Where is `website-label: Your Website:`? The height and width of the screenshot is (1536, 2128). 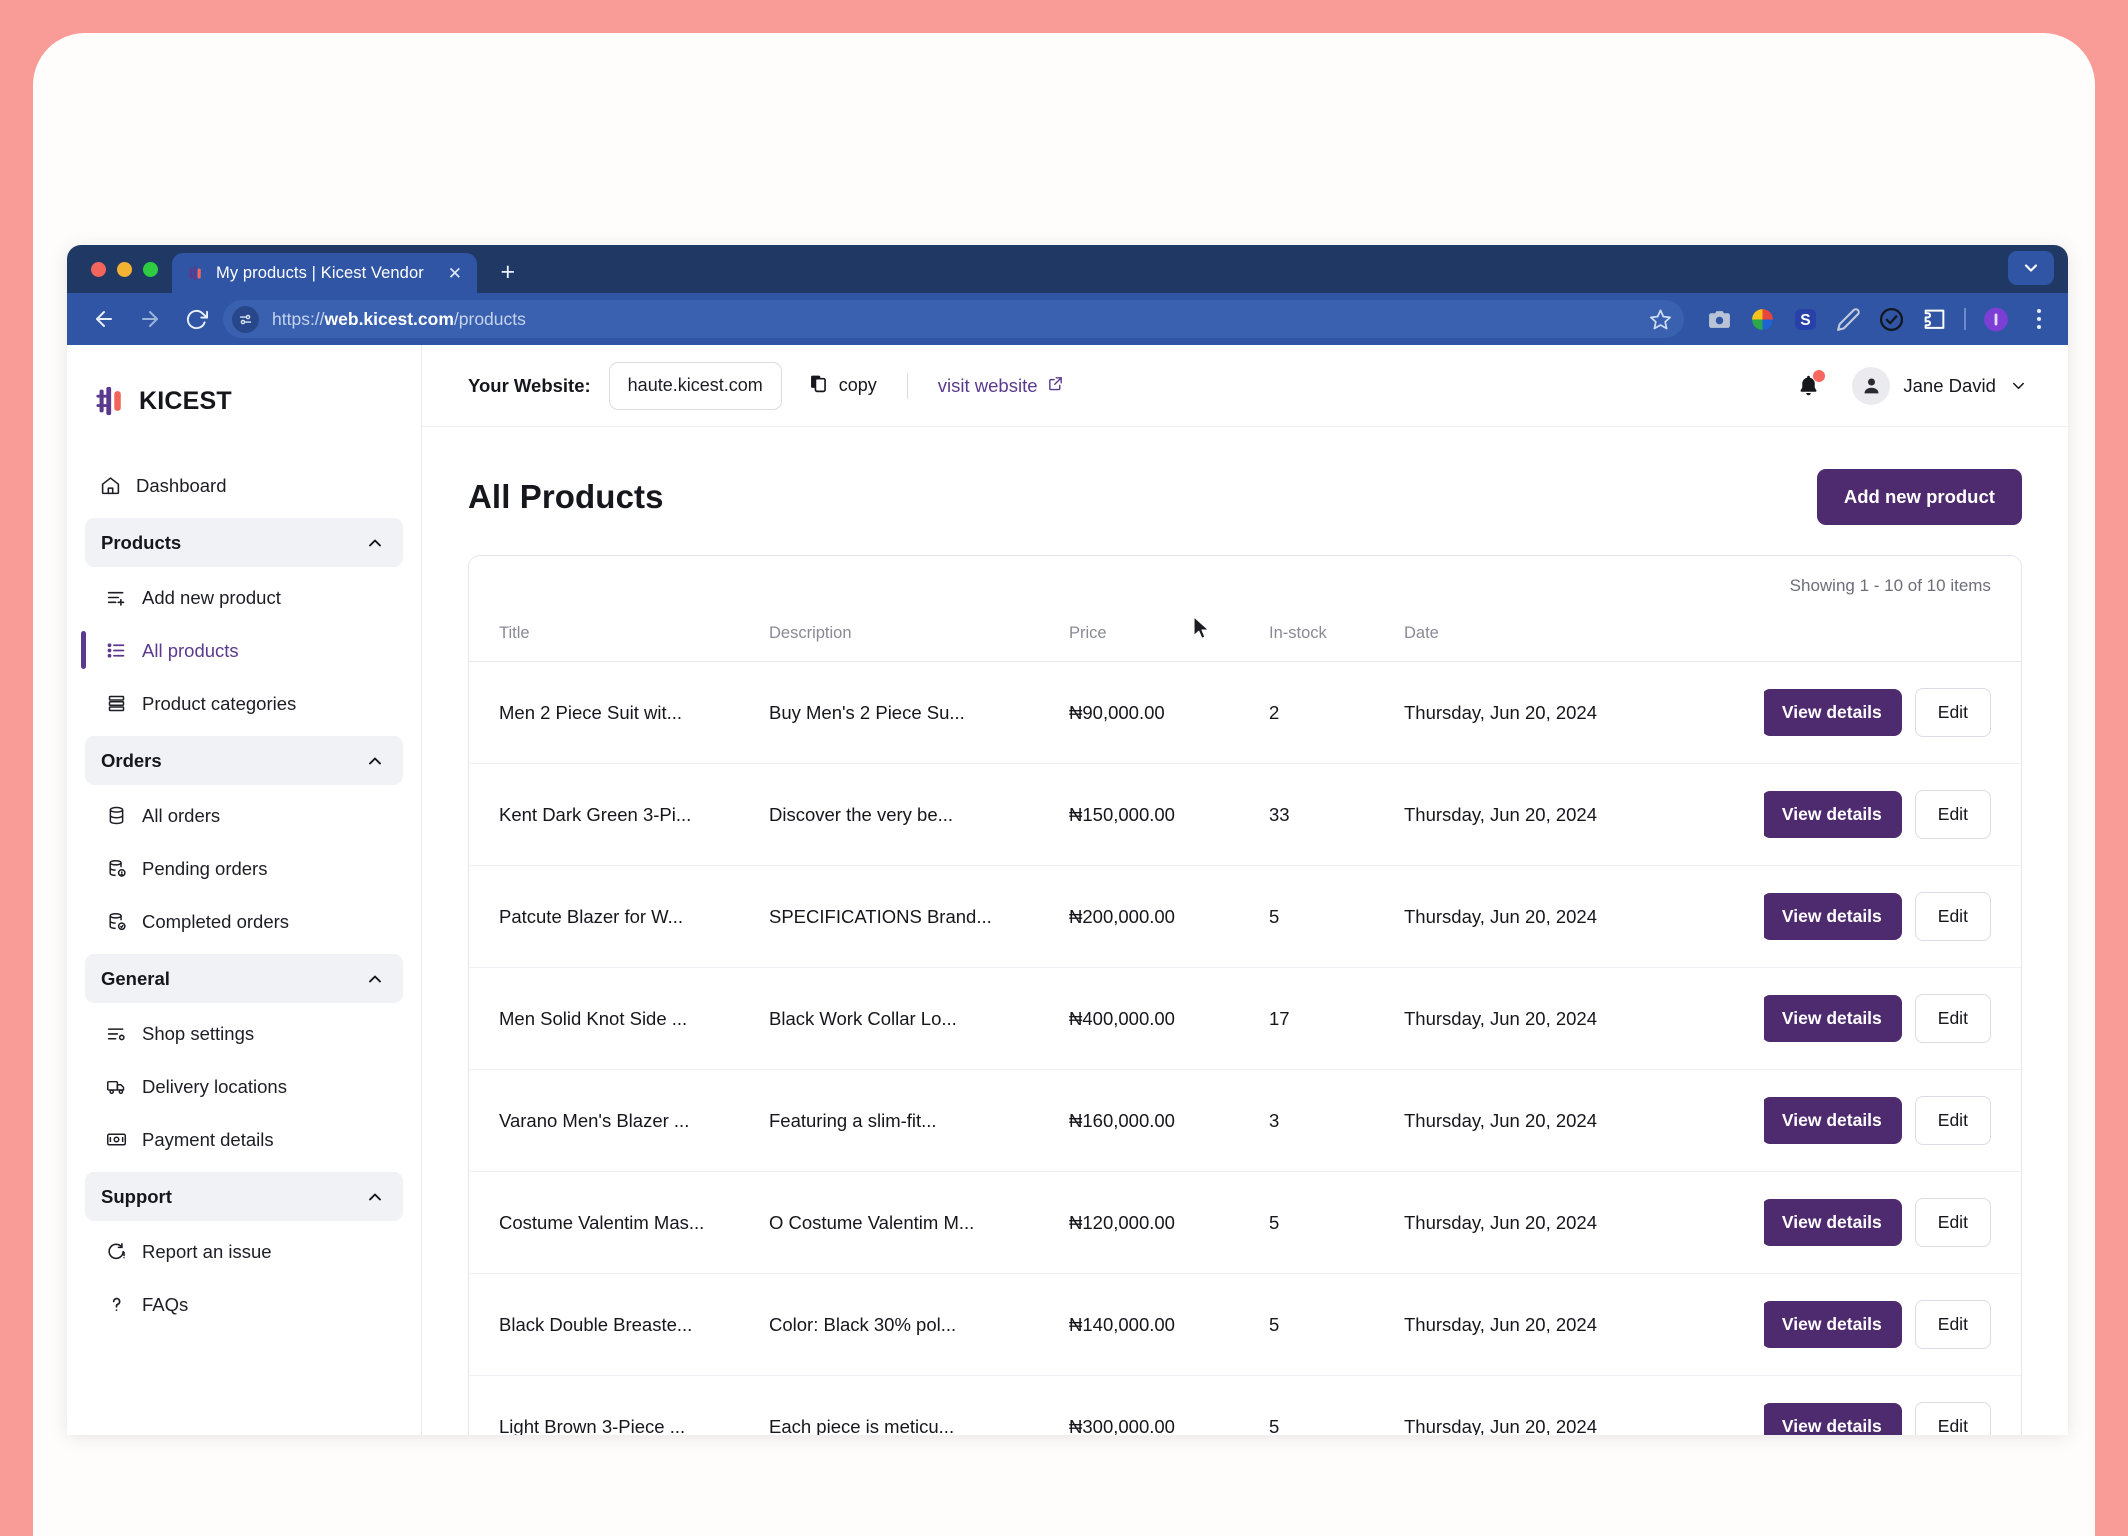
website-label: Your Website: is located at coordinates (529, 385).